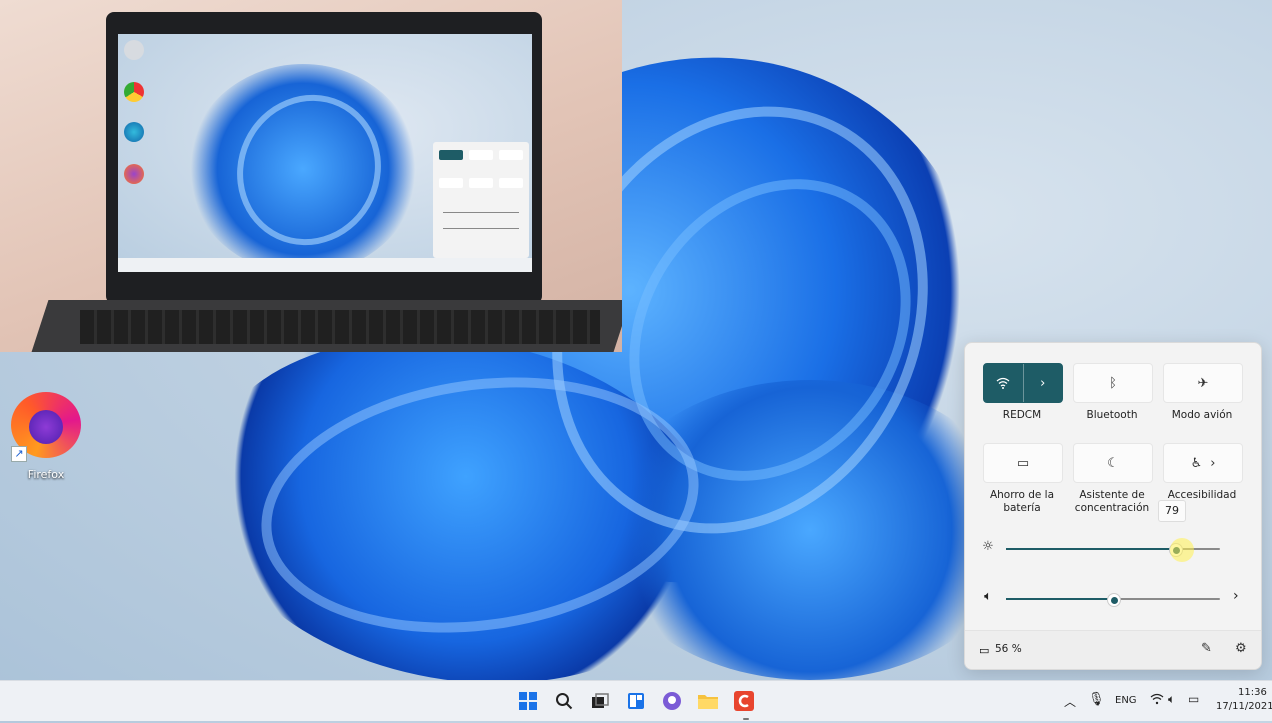  What do you see at coordinates (1114, 549) in the screenshot?
I see `brightness-slider-row: ☼` at bounding box center [1114, 549].